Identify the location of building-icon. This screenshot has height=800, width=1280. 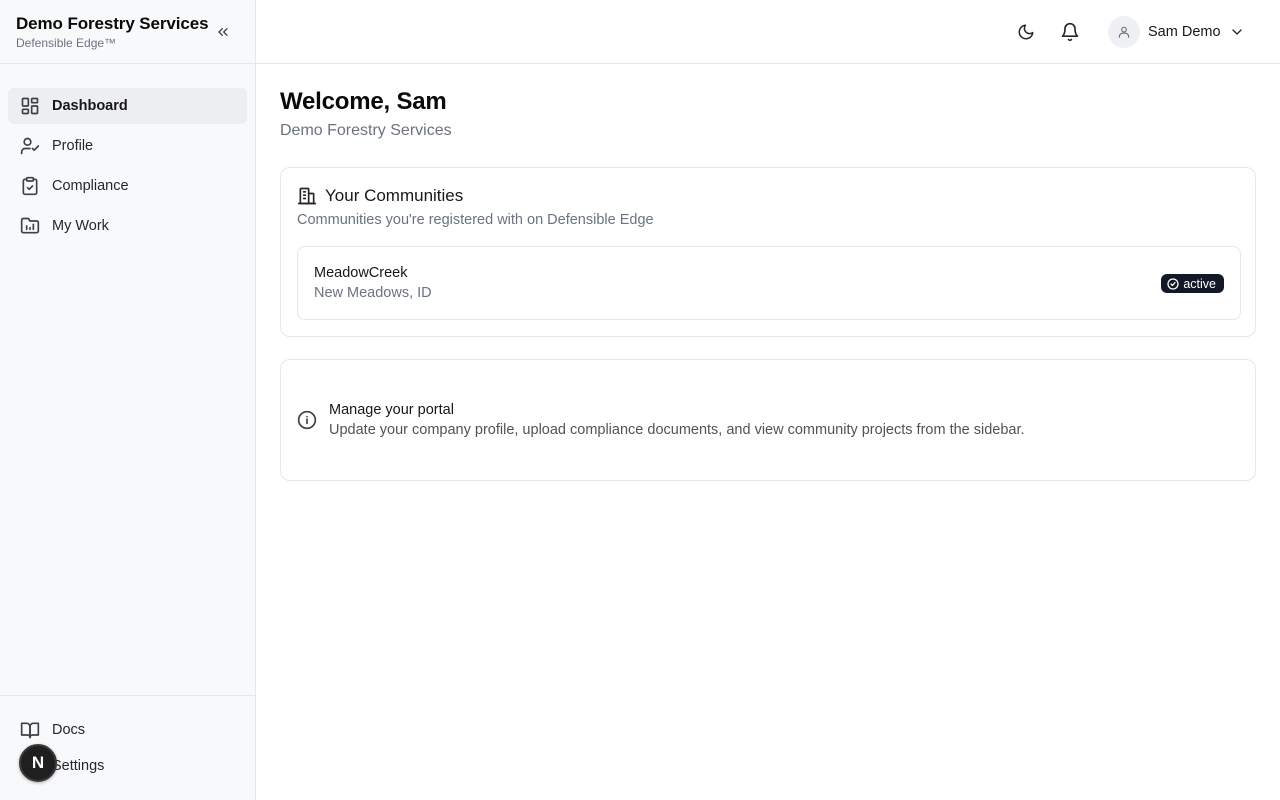
(307, 196).